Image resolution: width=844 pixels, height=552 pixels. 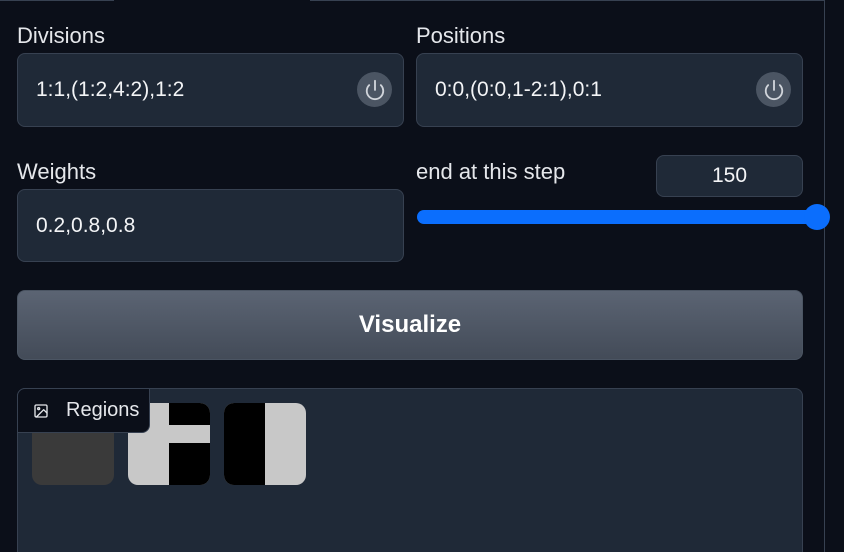 I want to click on regions-label-tag: Regions, so click(x=83, y=410).